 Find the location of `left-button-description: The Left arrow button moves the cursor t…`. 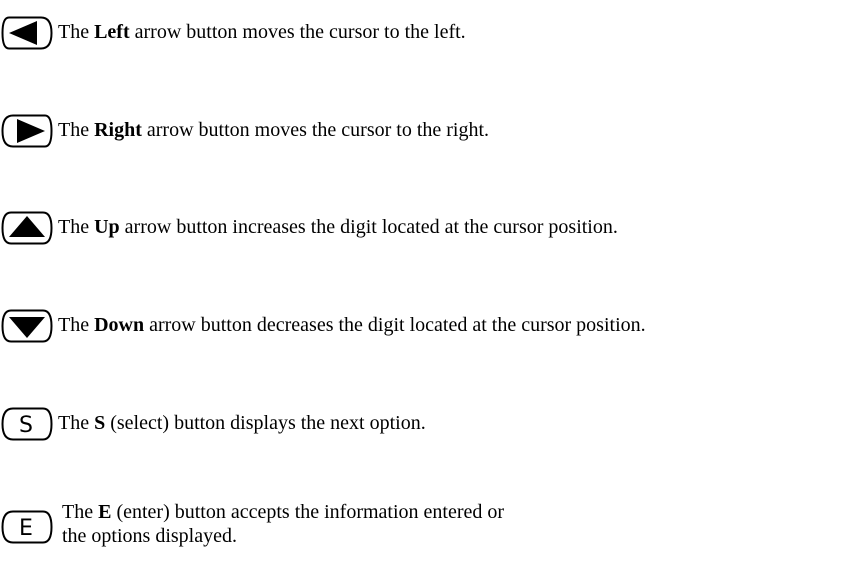

left-button-description: The Left arrow button moves the cursor t… is located at coordinates (262, 32).